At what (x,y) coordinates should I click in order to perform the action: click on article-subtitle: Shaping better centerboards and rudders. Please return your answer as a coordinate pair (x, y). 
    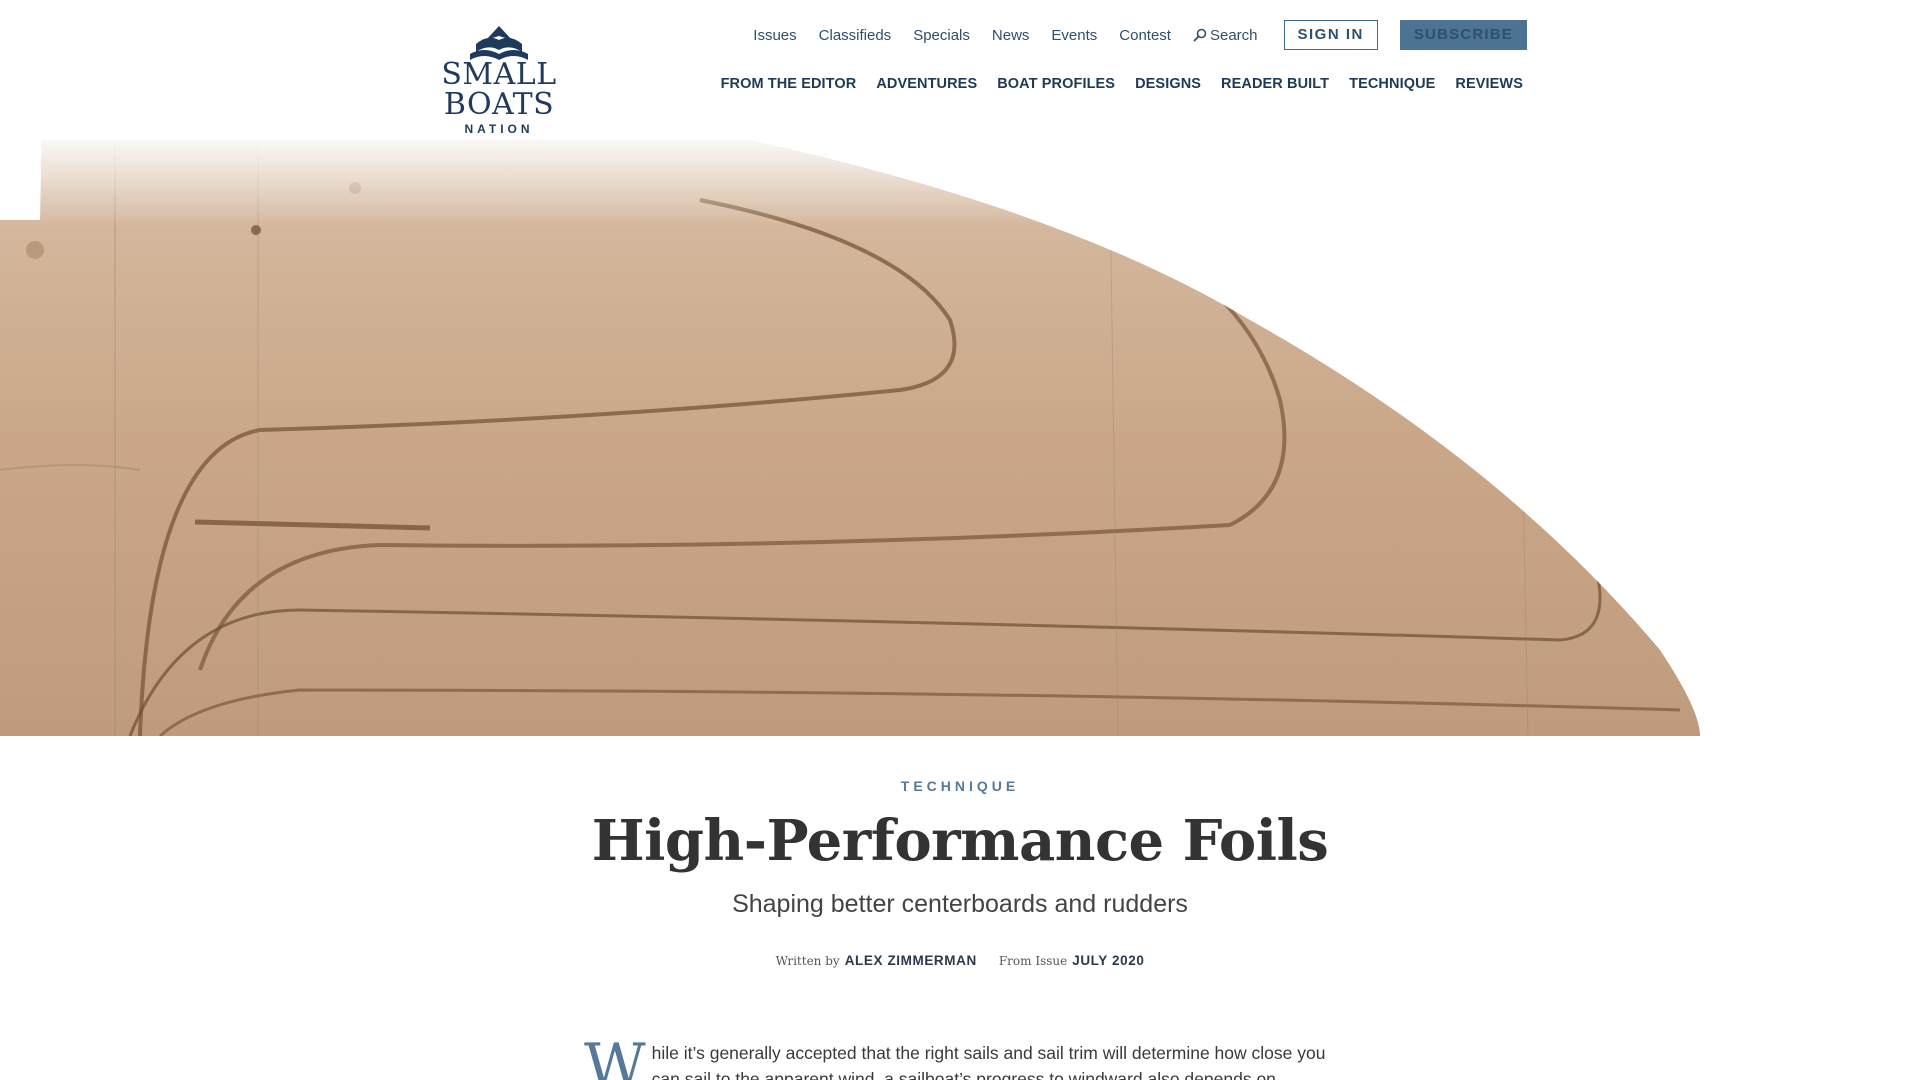
    Looking at the image, I should click on (960, 904).